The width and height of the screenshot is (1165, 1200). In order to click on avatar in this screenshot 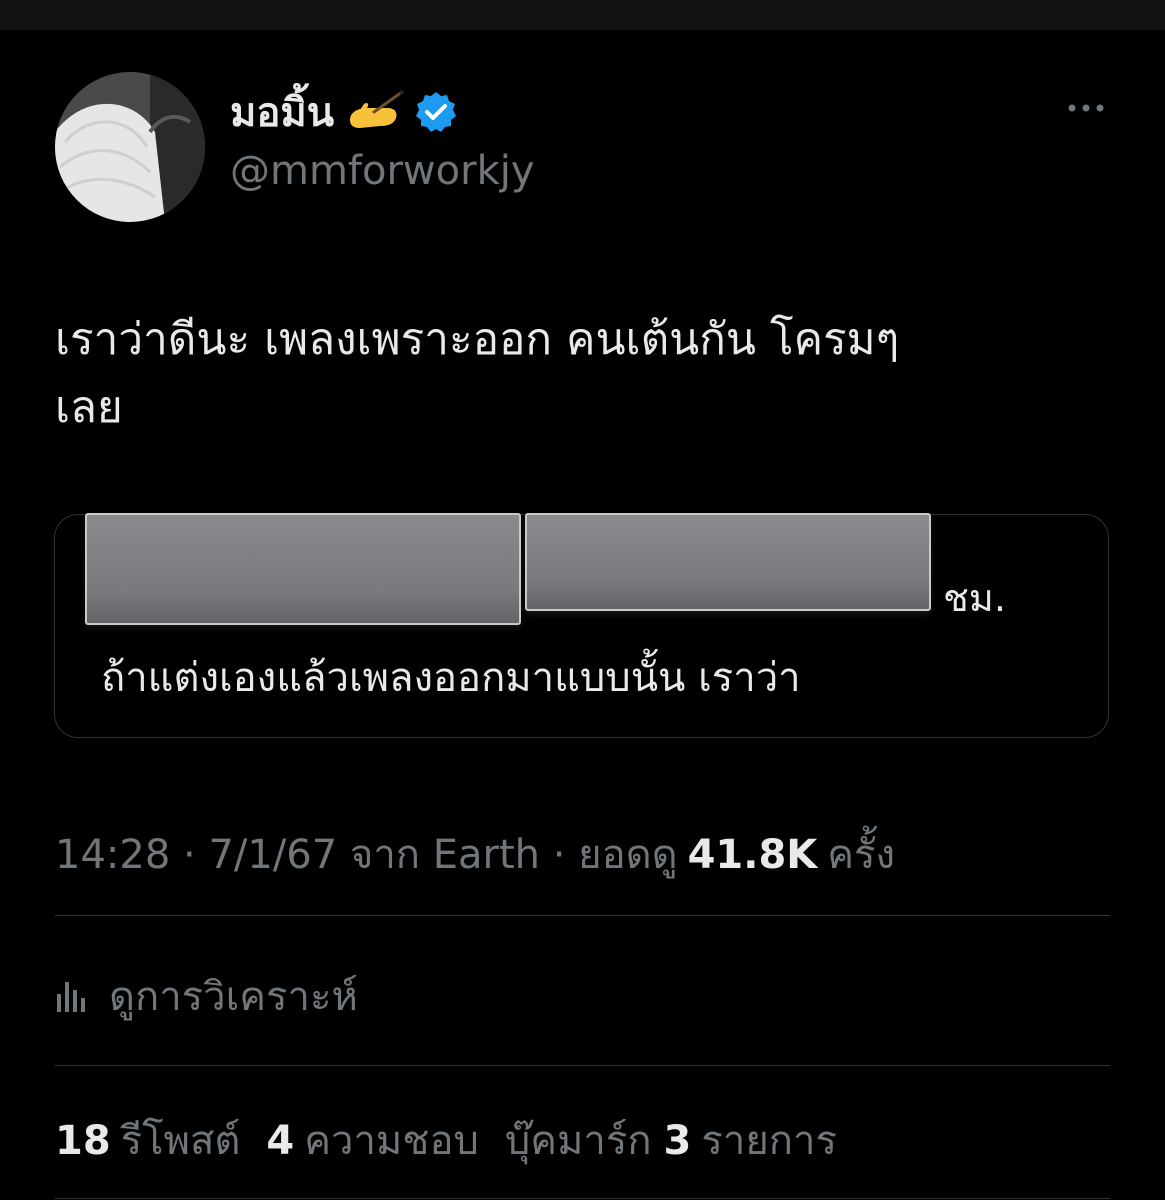, I will do `click(130, 147)`.